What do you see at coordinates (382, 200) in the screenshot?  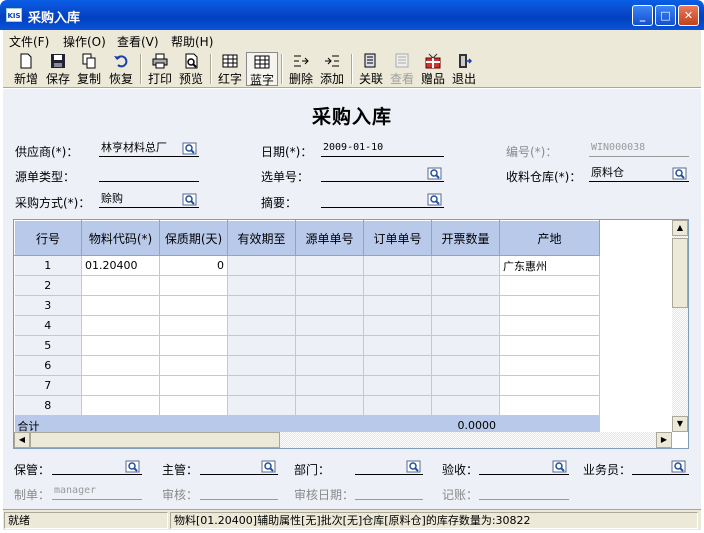 I see `summary-field` at bounding box center [382, 200].